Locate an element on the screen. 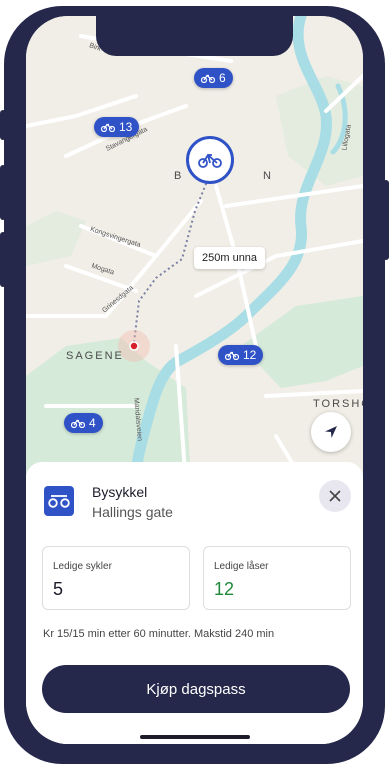 This screenshot has height=768, width=389. station-name: Hallings gate is located at coordinates (132, 512).